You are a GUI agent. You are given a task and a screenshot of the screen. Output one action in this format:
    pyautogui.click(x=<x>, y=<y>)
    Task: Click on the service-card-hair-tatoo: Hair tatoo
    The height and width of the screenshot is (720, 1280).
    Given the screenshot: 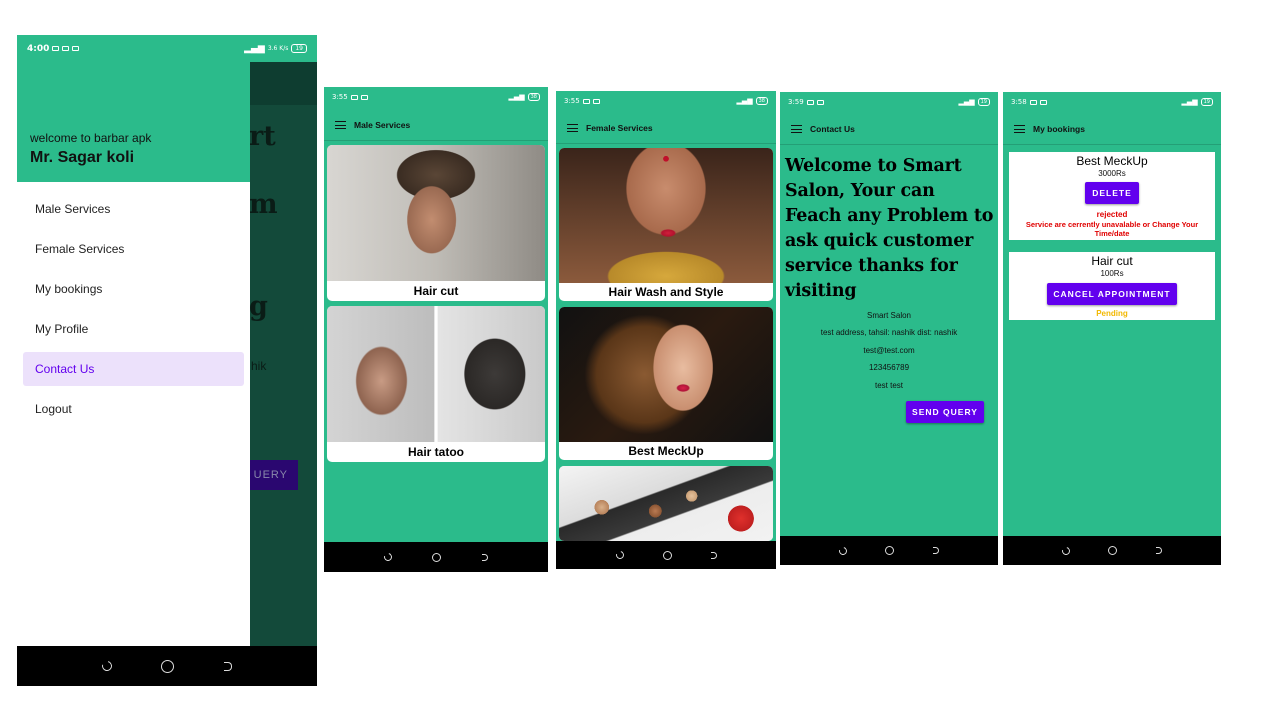 What is the action you would take?
    pyautogui.click(x=436, y=384)
    